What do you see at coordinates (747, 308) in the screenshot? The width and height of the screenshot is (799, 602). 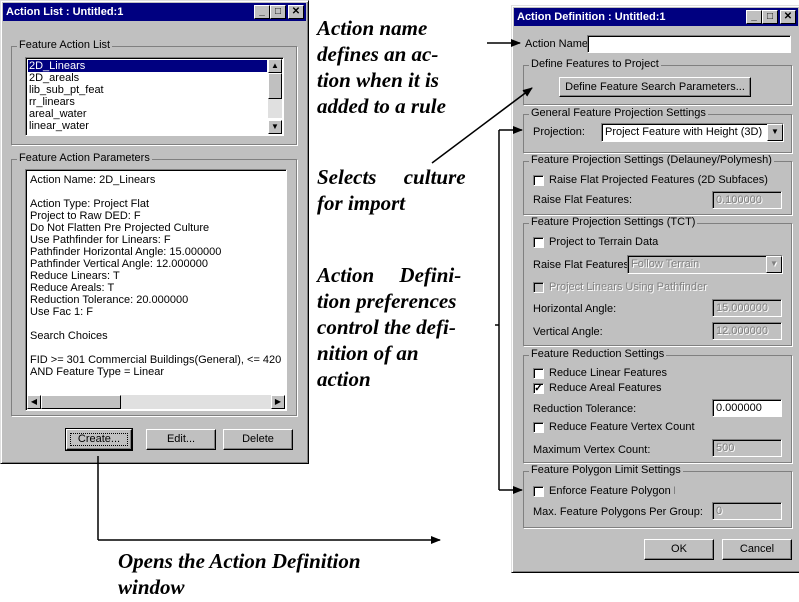 I see `horizontal-angle-input: 15.000000` at bounding box center [747, 308].